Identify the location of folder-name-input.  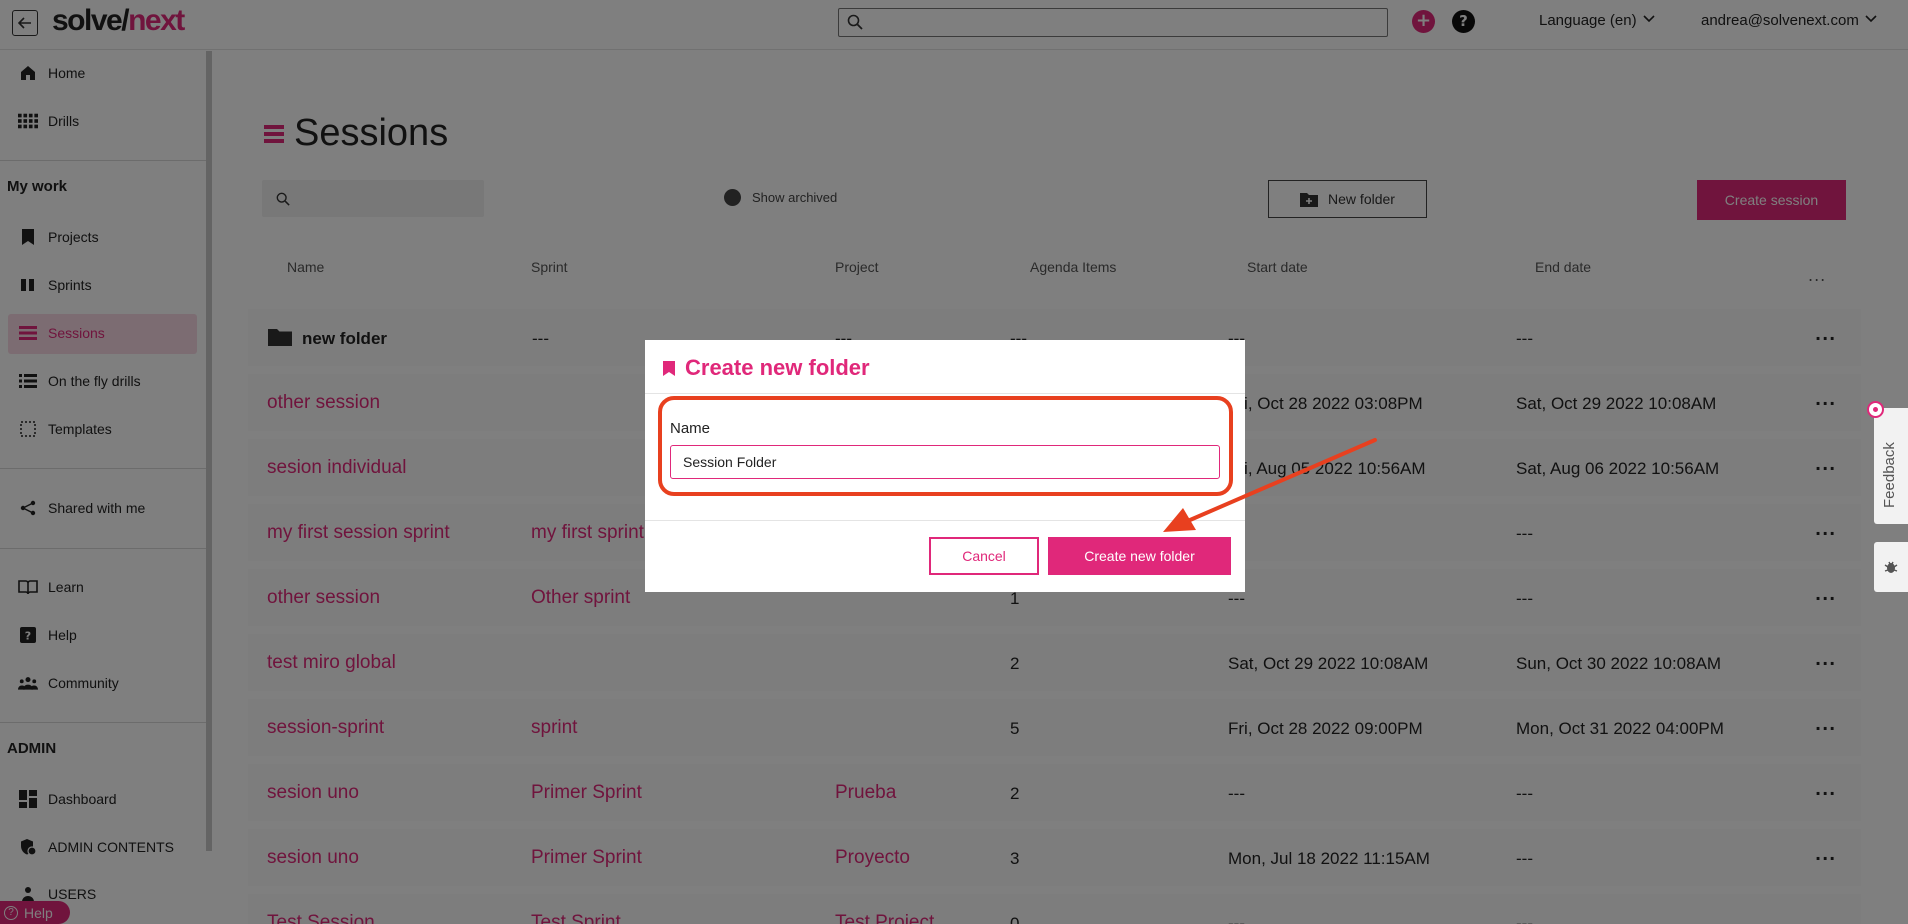
(945, 462).